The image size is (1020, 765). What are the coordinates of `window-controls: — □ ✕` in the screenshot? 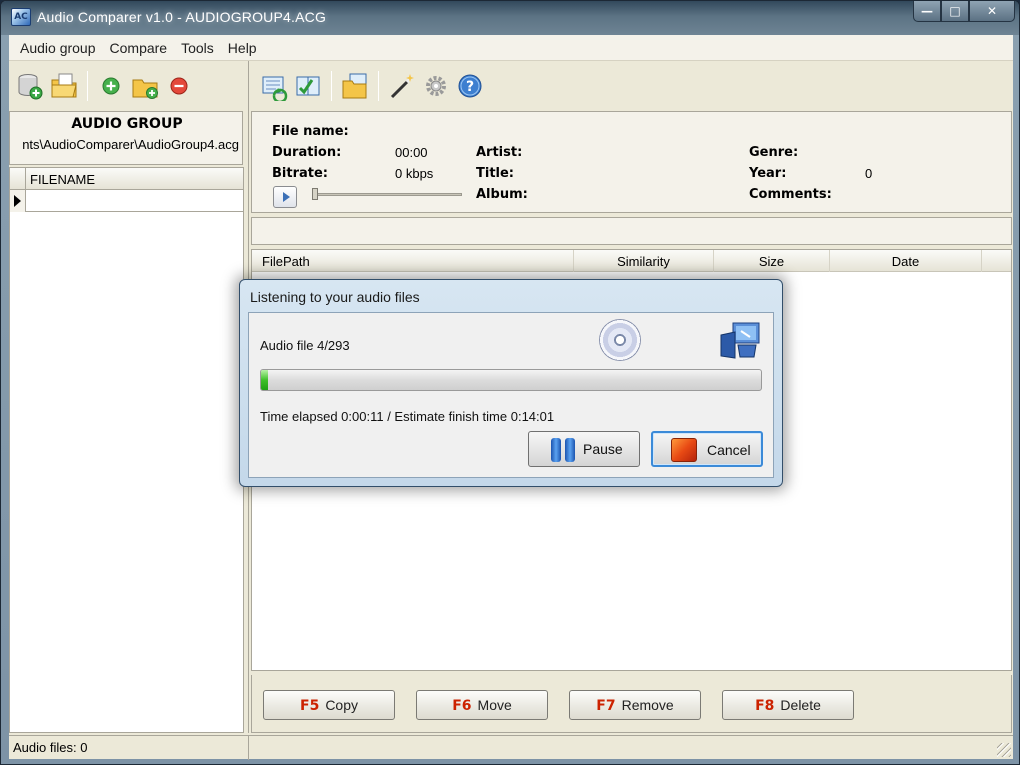 It's located at (964, 12).